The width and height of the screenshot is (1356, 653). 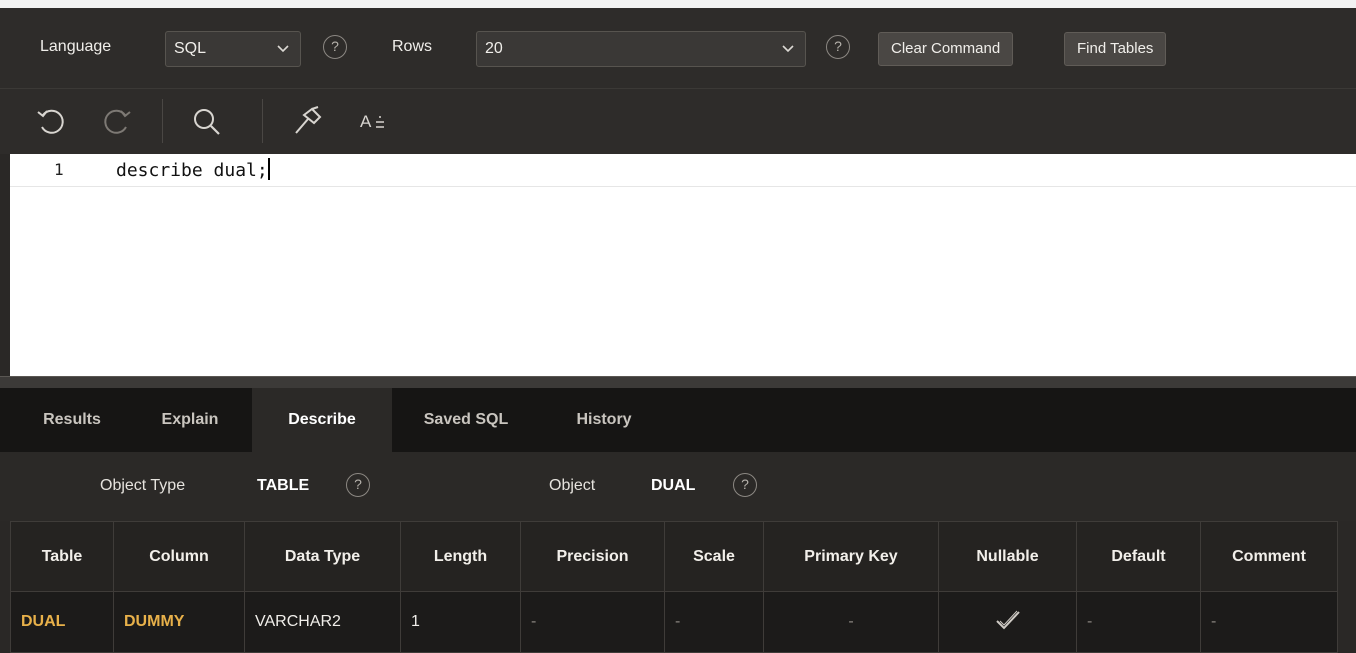 What do you see at coordinates (678, 121) in the screenshot?
I see `editor-toolbar: A` at bounding box center [678, 121].